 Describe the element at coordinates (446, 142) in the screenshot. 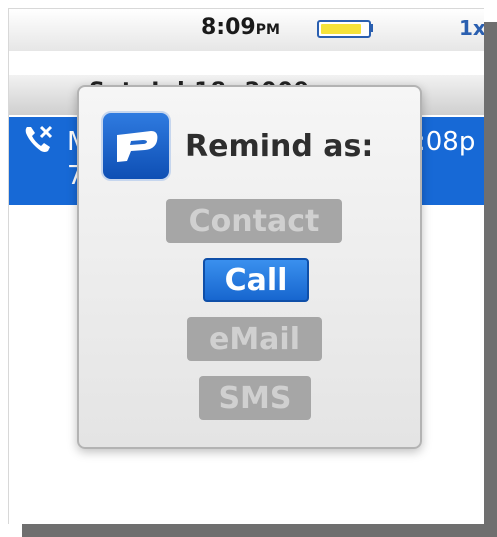

I see `list-item-time: :08p` at that location.